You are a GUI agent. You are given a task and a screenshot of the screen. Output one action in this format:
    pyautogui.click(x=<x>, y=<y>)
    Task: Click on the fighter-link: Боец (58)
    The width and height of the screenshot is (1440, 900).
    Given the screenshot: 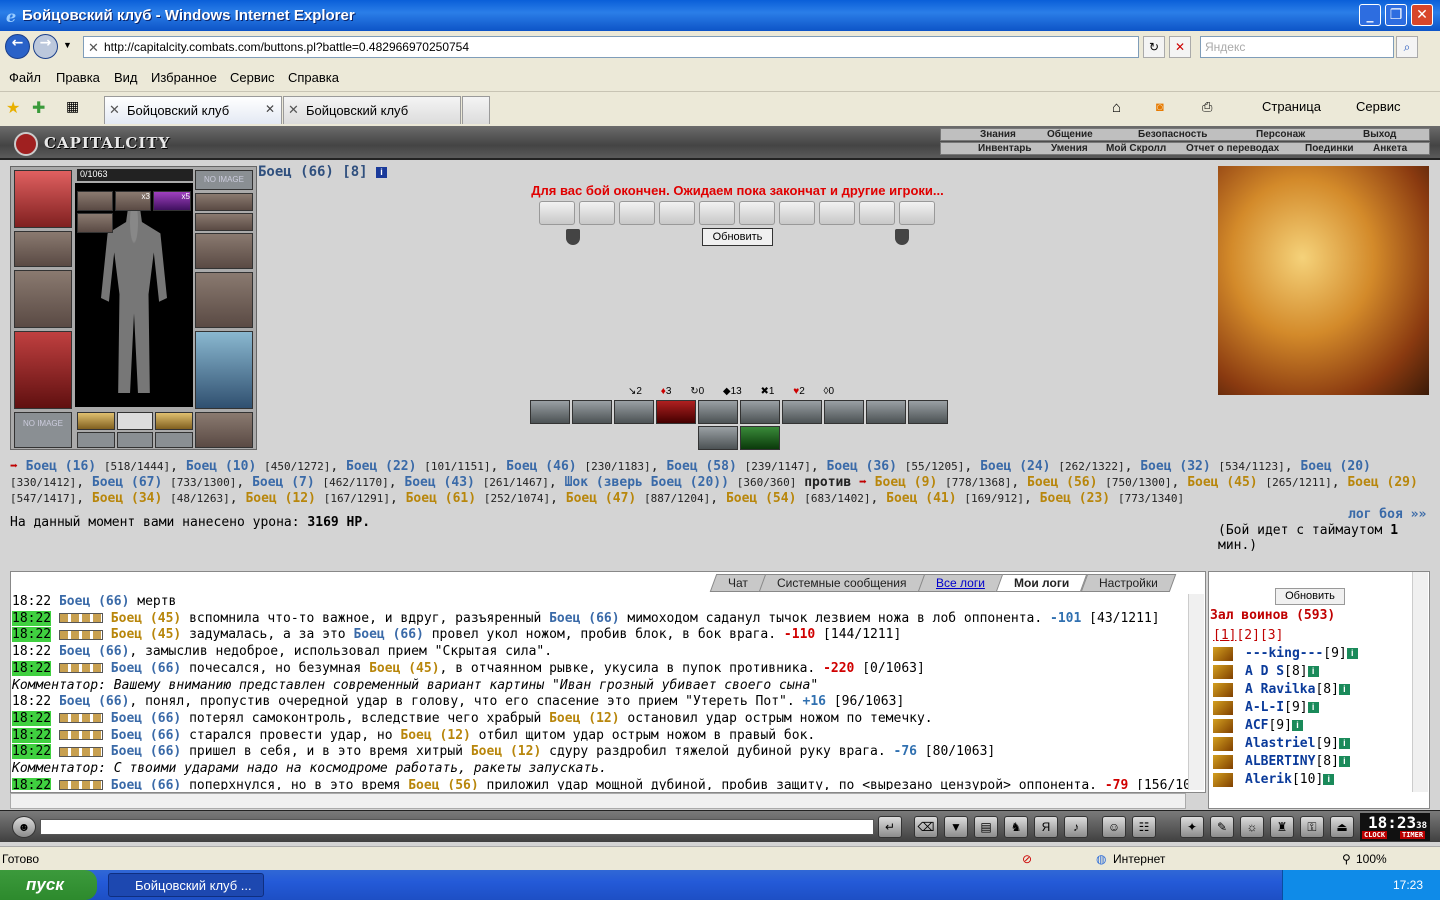 What is the action you would take?
    pyautogui.click(x=701, y=466)
    